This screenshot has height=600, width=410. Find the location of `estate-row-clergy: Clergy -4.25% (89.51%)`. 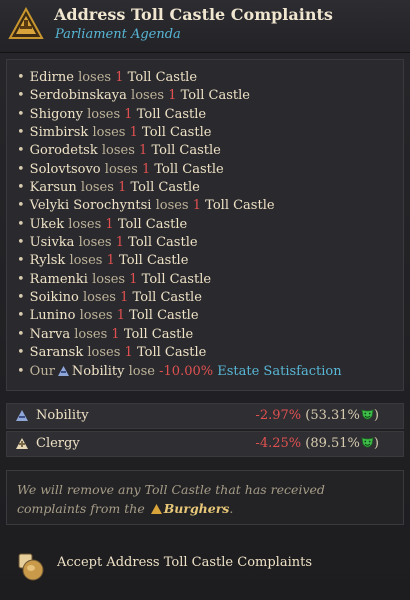

estate-row-clergy: Clergy -4.25% (89.51%) is located at coordinates (205, 444).